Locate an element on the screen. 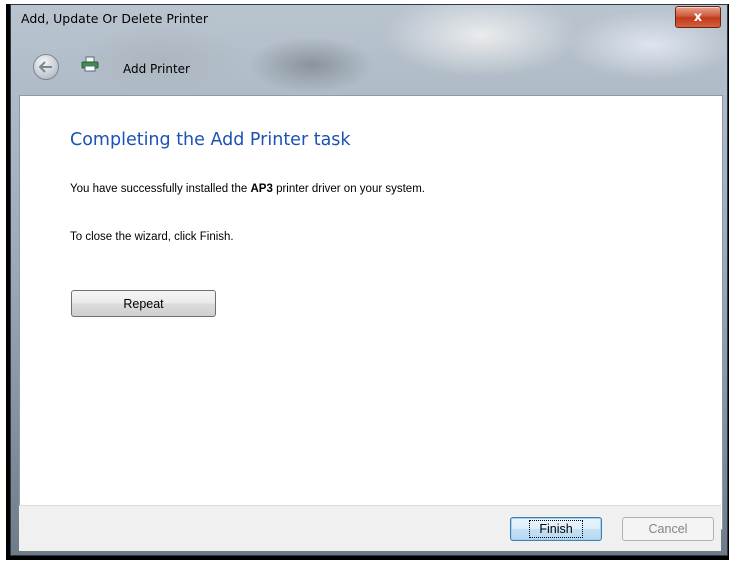  page-heading: Completing the Add Printer task is located at coordinates (210, 140).